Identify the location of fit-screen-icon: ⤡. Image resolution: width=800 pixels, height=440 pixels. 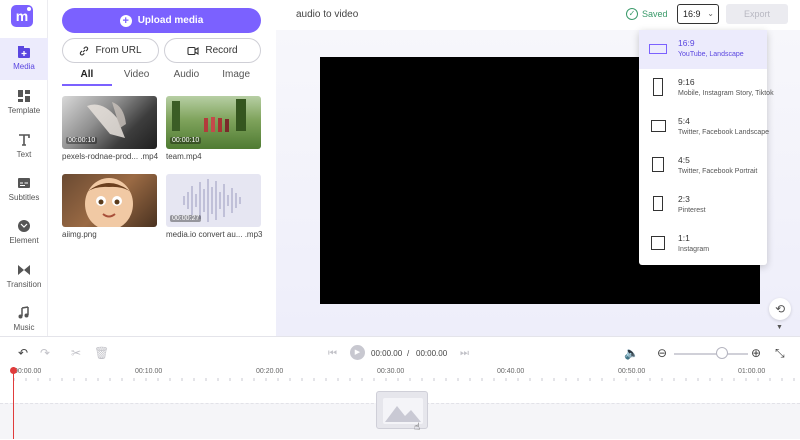
(780, 353).